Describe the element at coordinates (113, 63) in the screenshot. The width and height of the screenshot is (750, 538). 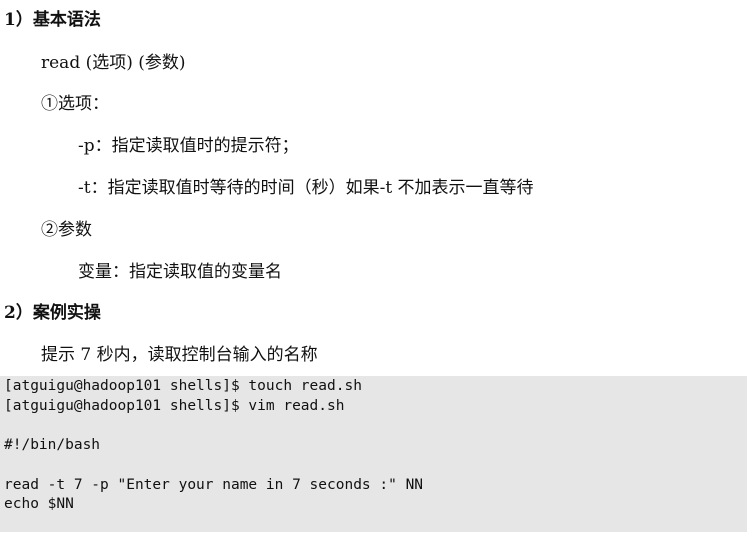
I see `syntax-line: read (选项) (参数)` at that location.